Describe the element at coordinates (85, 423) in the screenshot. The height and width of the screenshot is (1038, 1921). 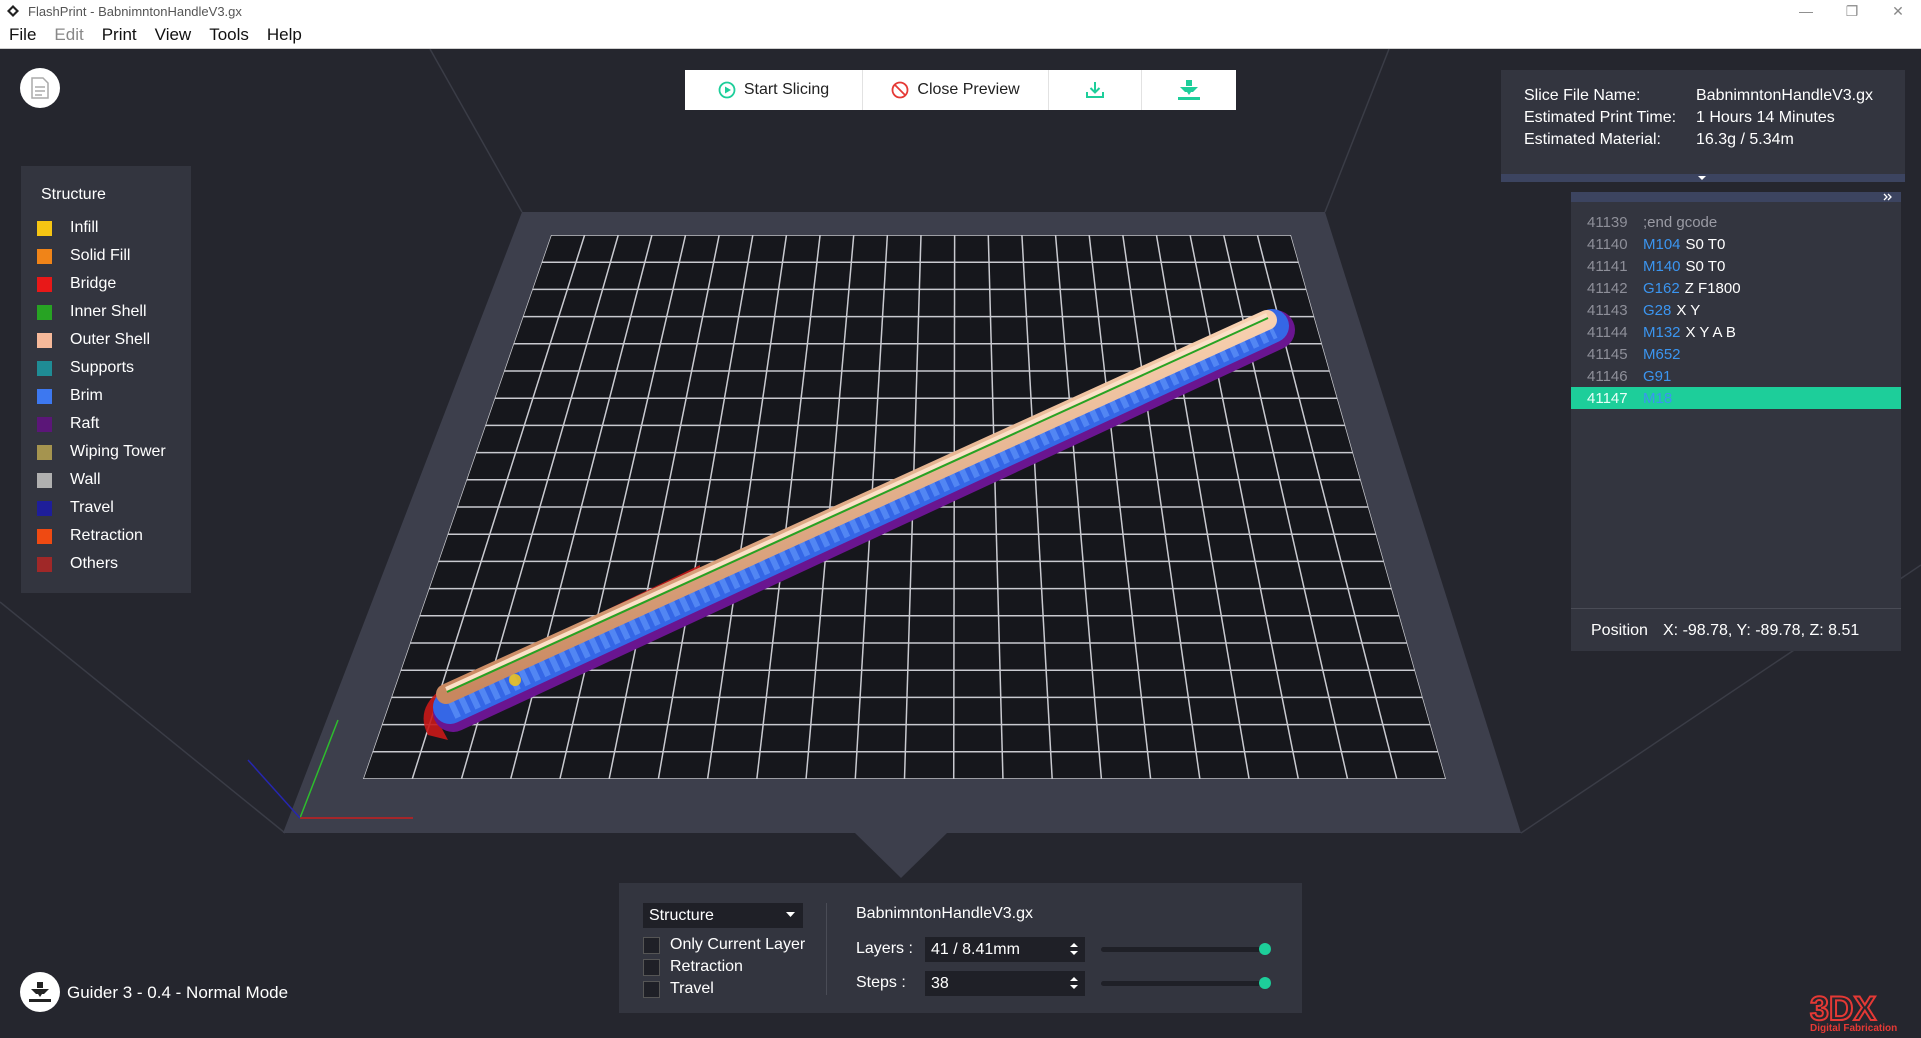
I see `legend-label: Raft` at that location.